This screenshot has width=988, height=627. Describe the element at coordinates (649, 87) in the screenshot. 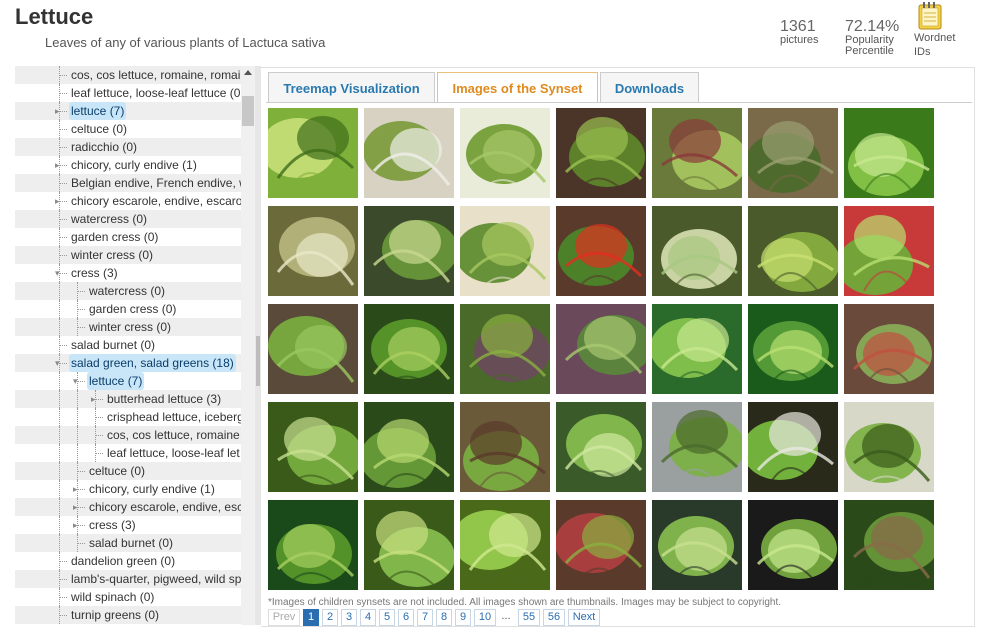

I see `tab-downloads: Downloads` at that location.